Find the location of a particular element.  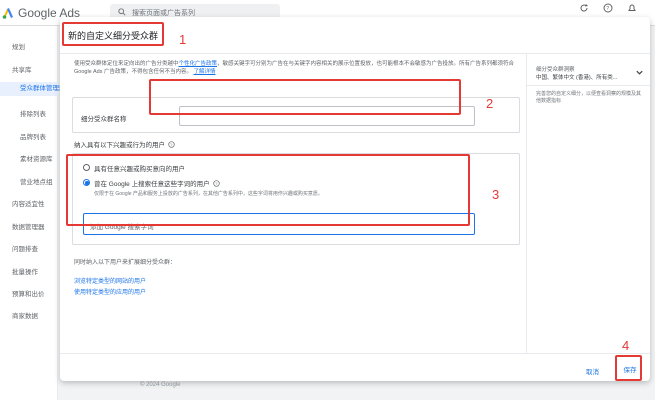

annotation-number: 2 is located at coordinates (490, 103).